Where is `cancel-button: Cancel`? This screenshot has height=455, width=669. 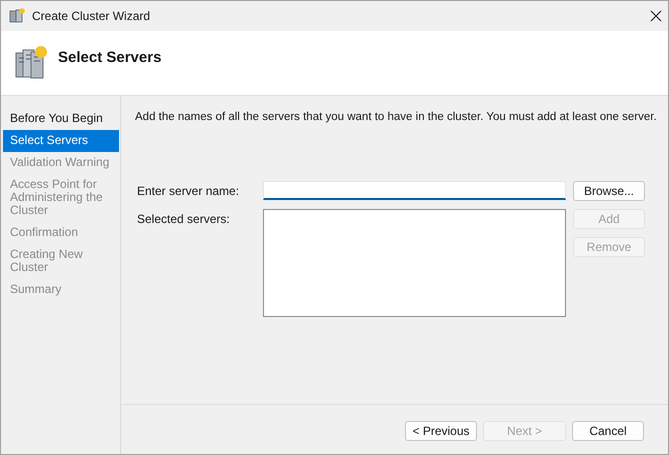 cancel-button: Cancel is located at coordinates (608, 430).